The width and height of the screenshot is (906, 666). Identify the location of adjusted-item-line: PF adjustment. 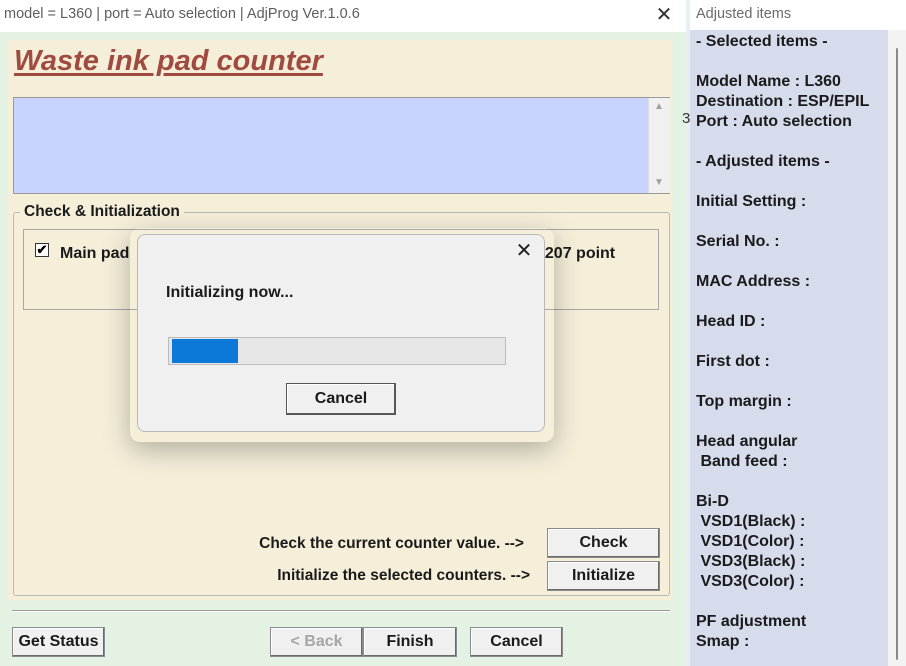
(751, 621).